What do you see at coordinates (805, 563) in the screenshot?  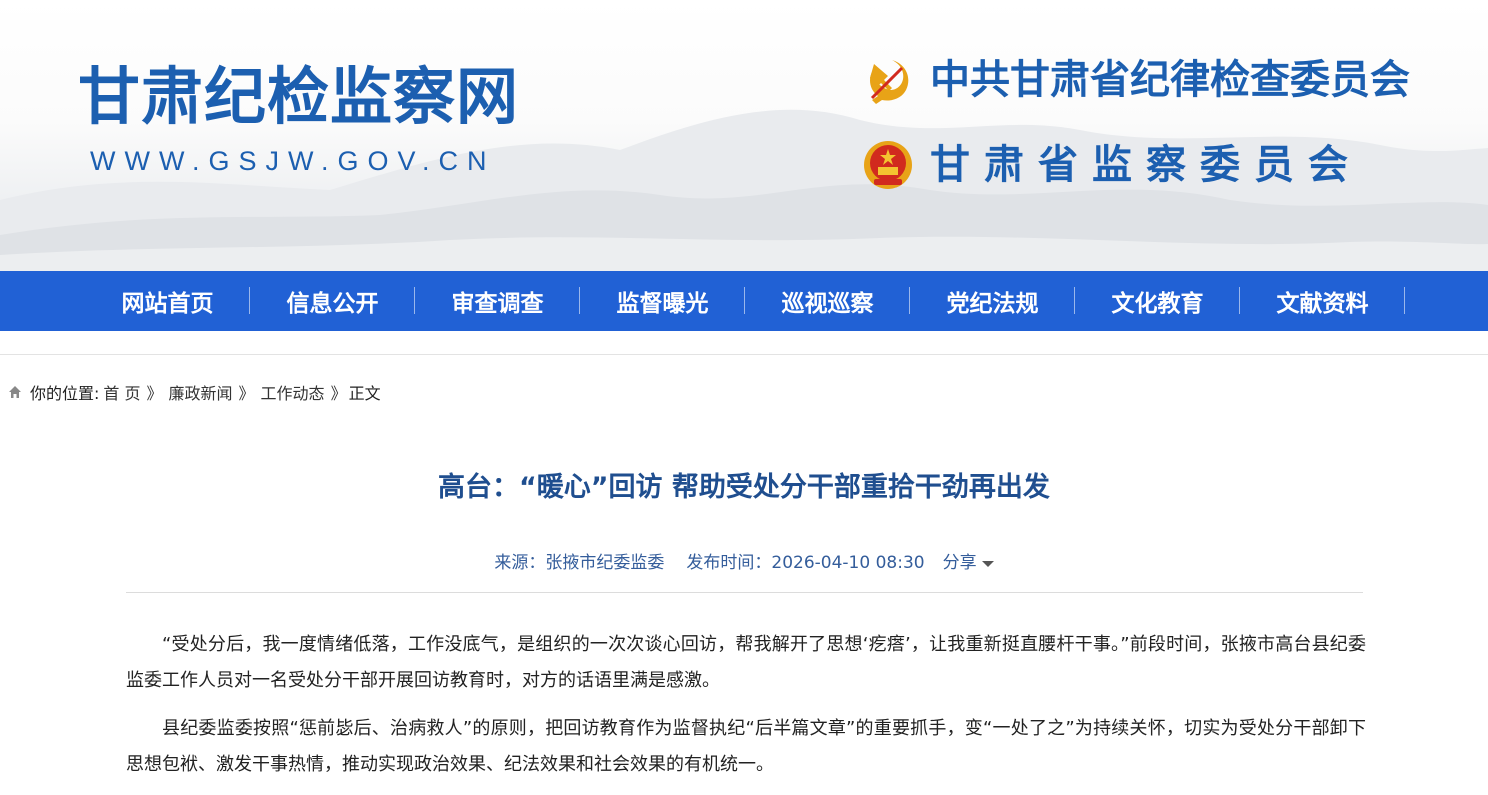 I see `article-publish-time: 发布时间：2026-04-10 08:30` at bounding box center [805, 563].